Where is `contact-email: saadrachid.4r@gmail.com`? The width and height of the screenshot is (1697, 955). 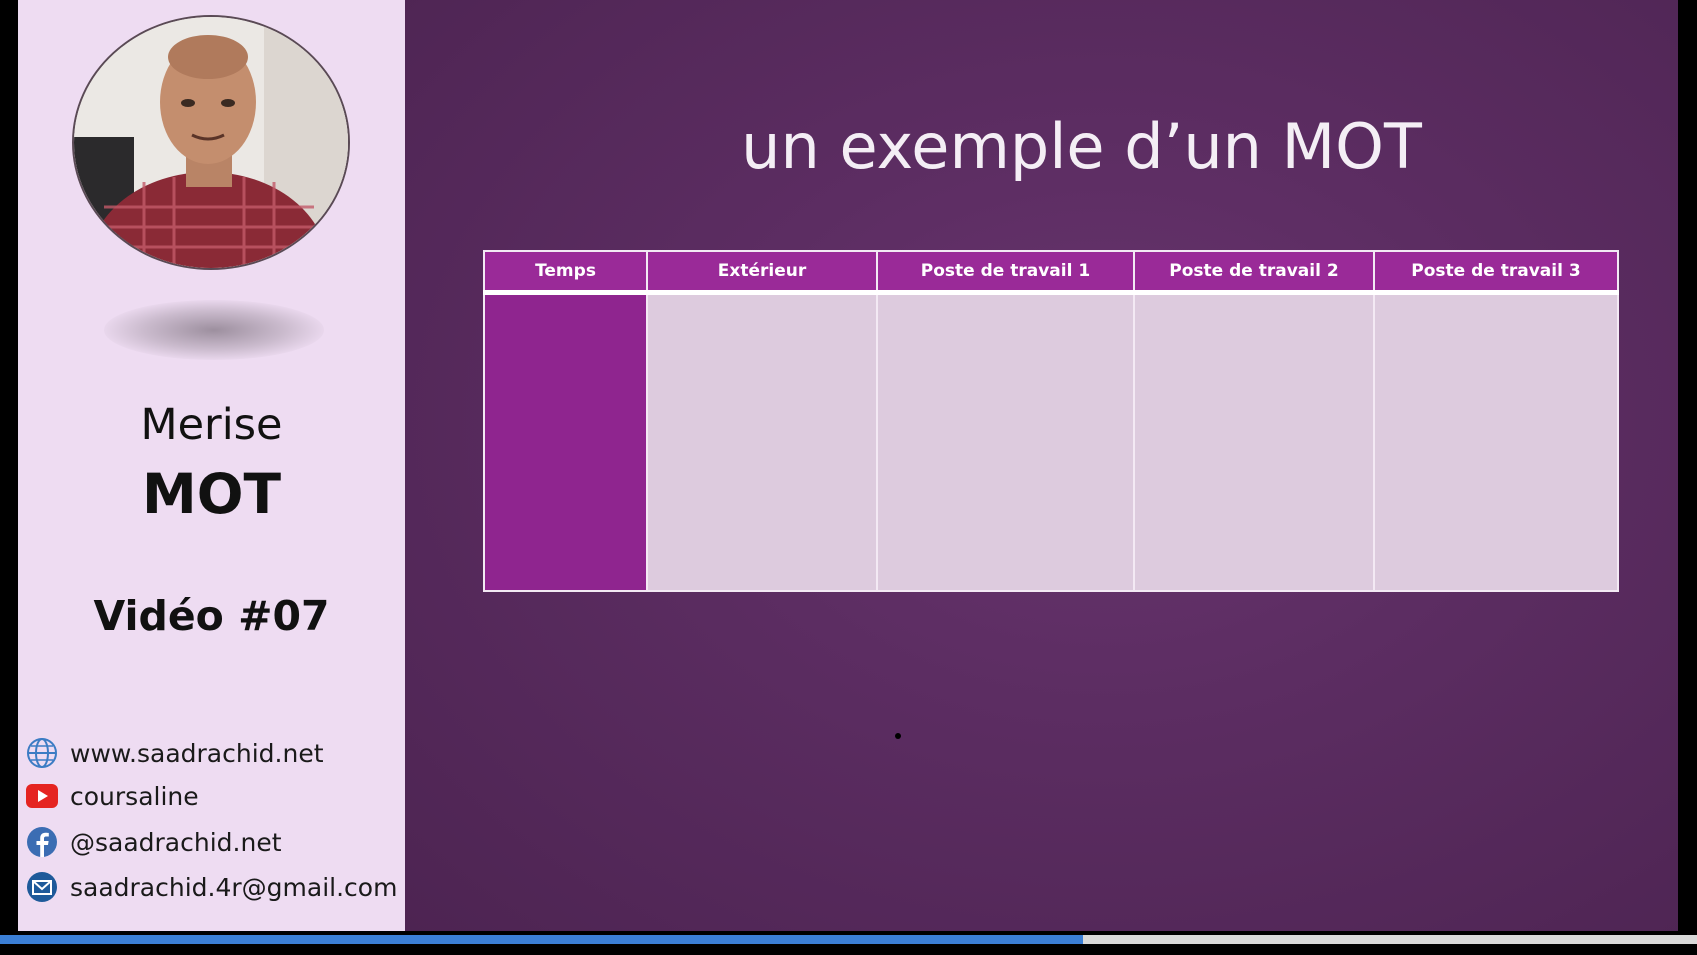 contact-email: saadrachid.4r@gmail.com is located at coordinates (211, 887).